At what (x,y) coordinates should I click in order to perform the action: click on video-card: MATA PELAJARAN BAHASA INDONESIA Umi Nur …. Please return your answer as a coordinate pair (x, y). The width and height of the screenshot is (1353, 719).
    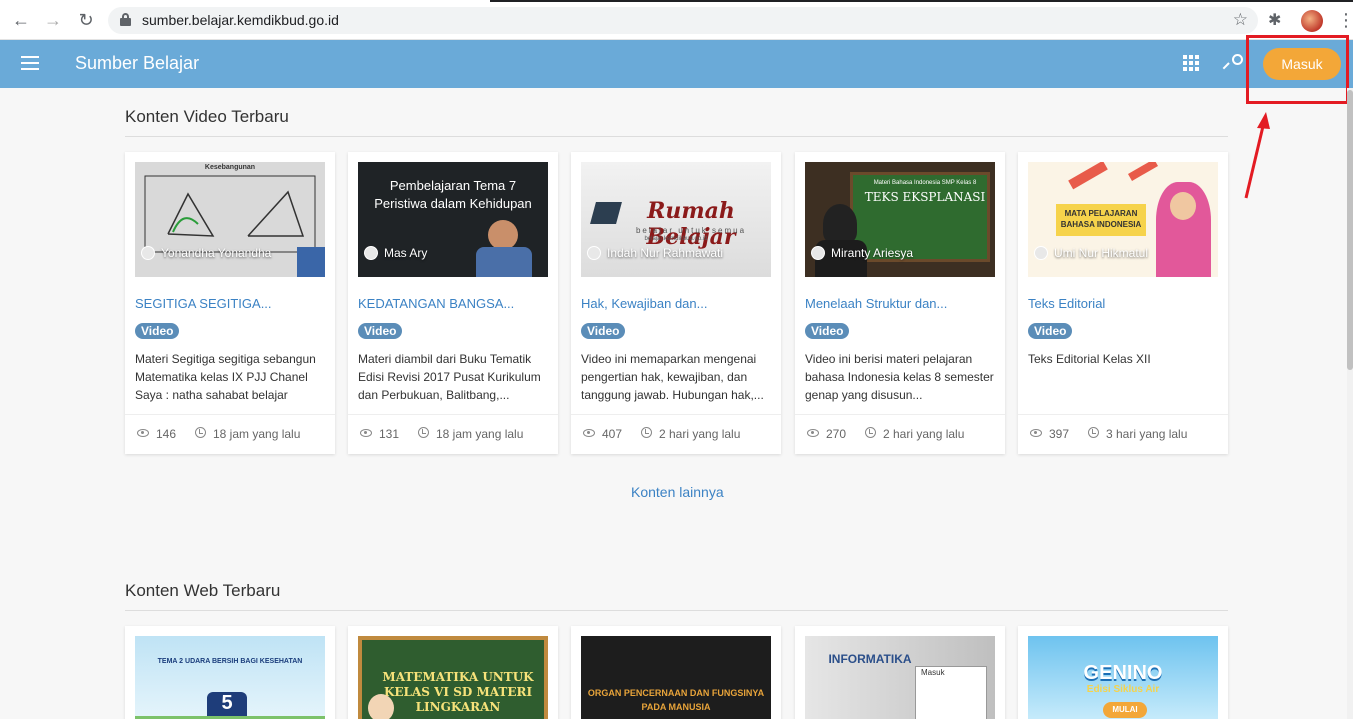
    Looking at the image, I should click on (1123, 303).